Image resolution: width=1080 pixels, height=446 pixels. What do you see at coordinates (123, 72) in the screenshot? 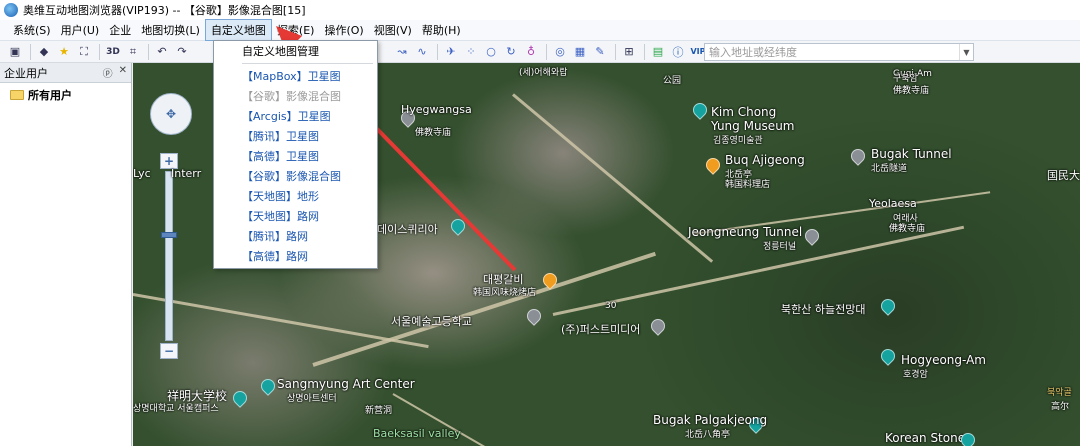
I see `close-icon: ✕` at bounding box center [123, 72].